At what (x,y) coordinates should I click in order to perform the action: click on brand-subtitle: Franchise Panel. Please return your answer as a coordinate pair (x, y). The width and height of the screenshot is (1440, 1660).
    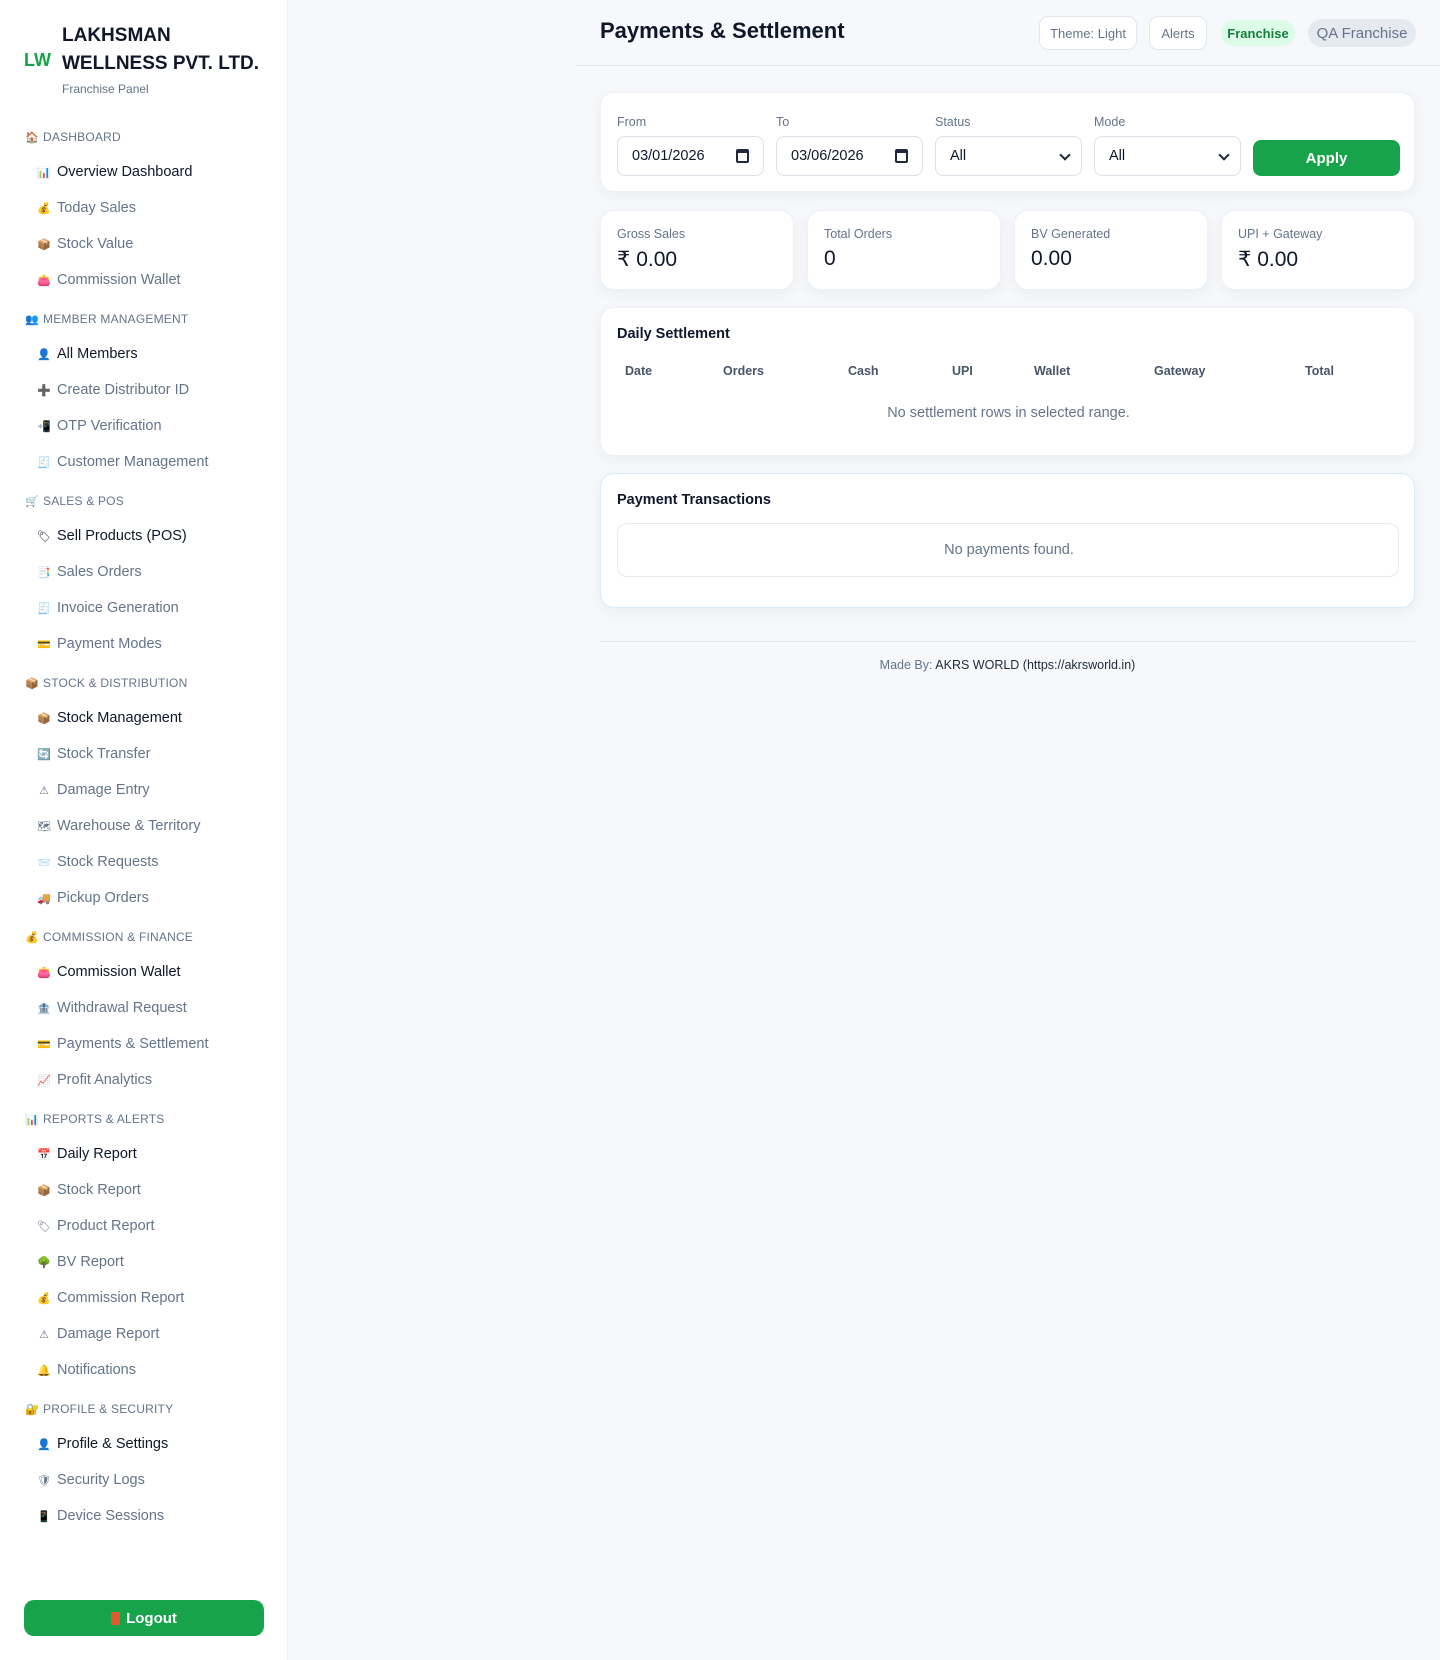
    Looking at the image, I should click on (105, 89).